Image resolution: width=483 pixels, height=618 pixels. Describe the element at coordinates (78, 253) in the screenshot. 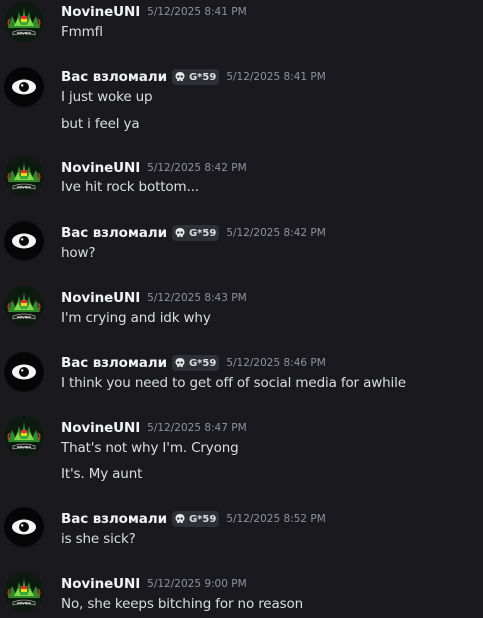

I see `message-text: how?` at that location.